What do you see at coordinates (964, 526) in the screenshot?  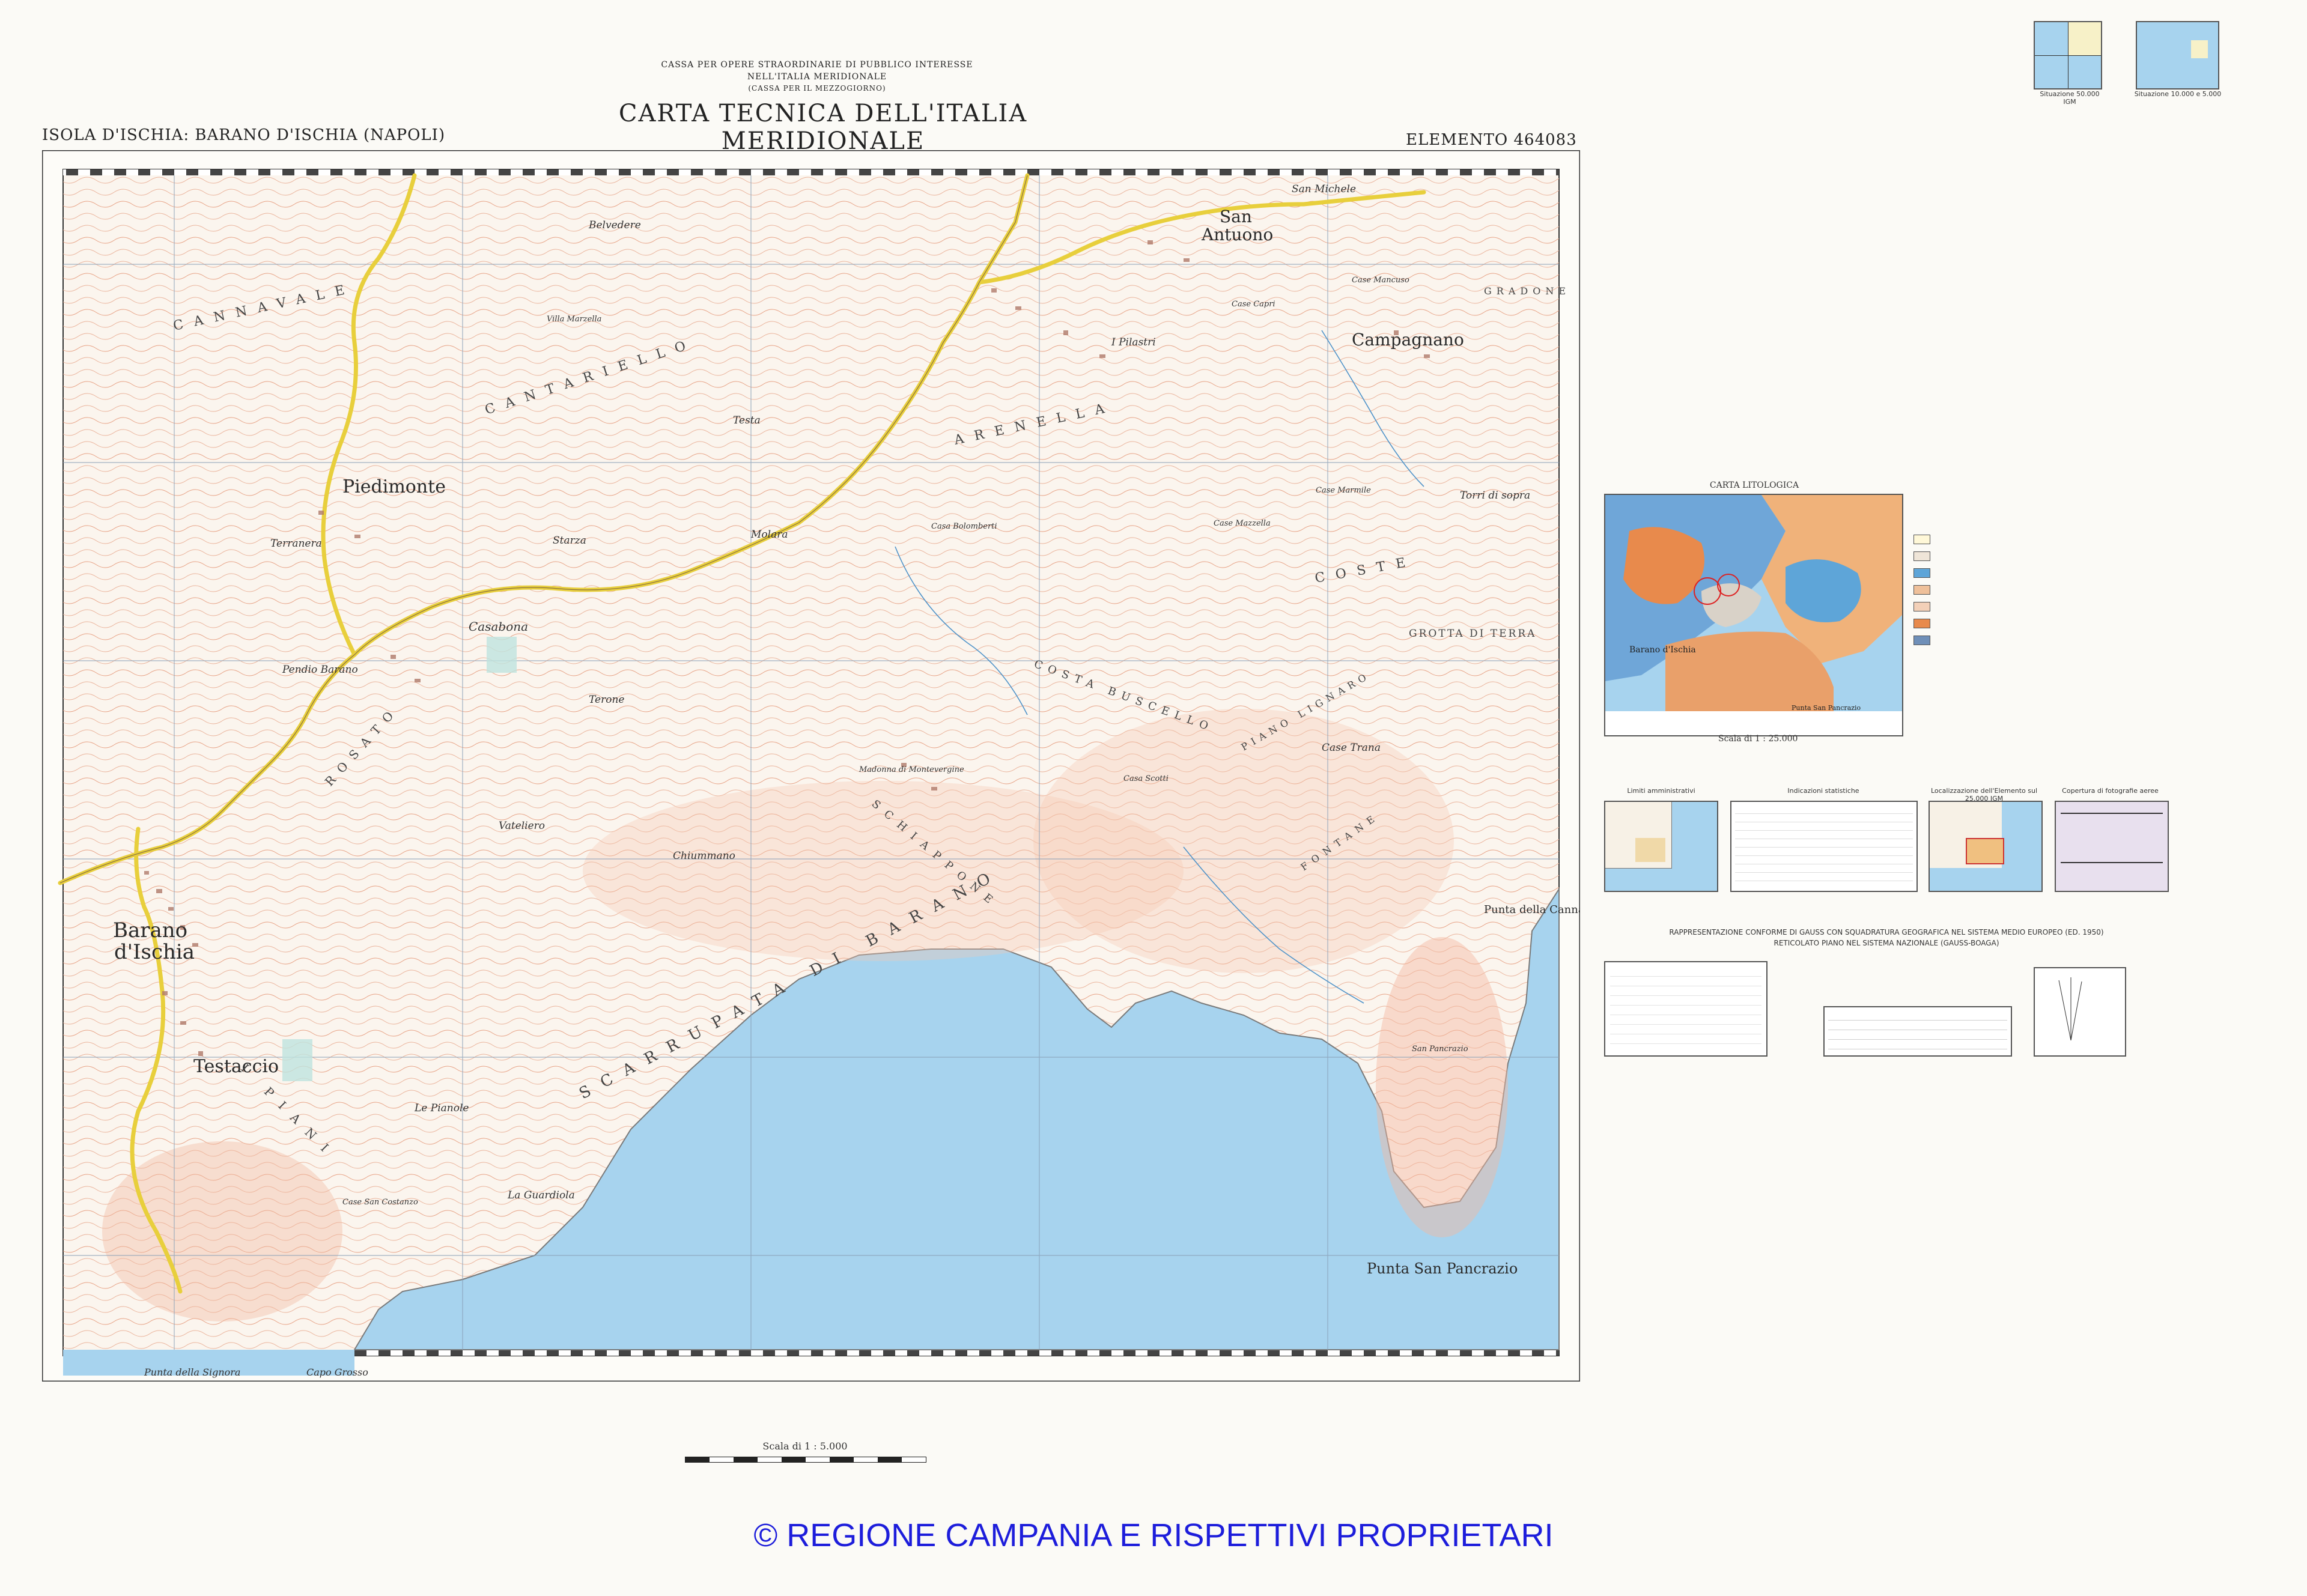 I see `label-casa-bolomberti: Casa Bolomberti` at bounding box center [964, 526].